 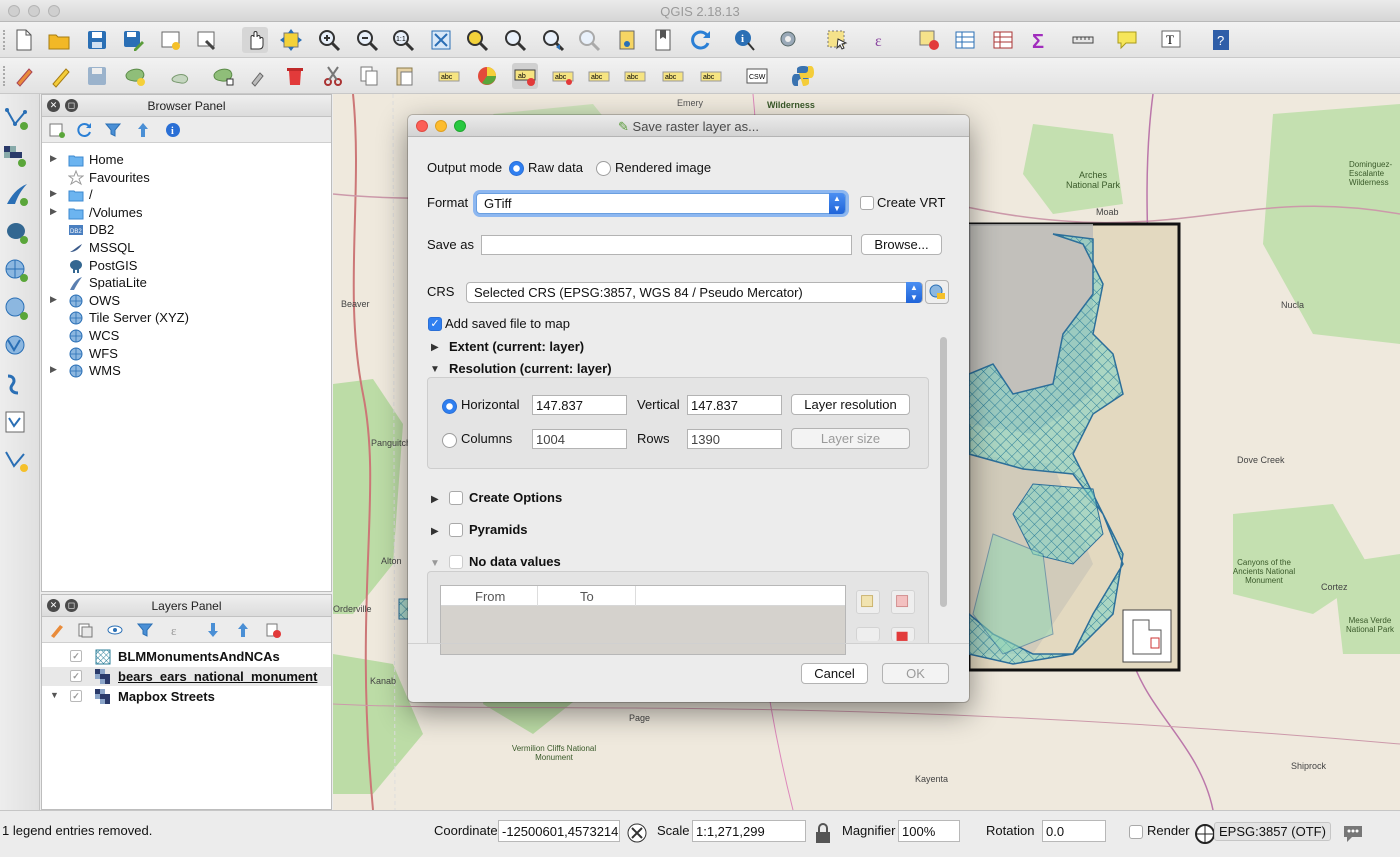 I want to click on collapse-arrow-icon: ▼, so click(x=54, y=695).